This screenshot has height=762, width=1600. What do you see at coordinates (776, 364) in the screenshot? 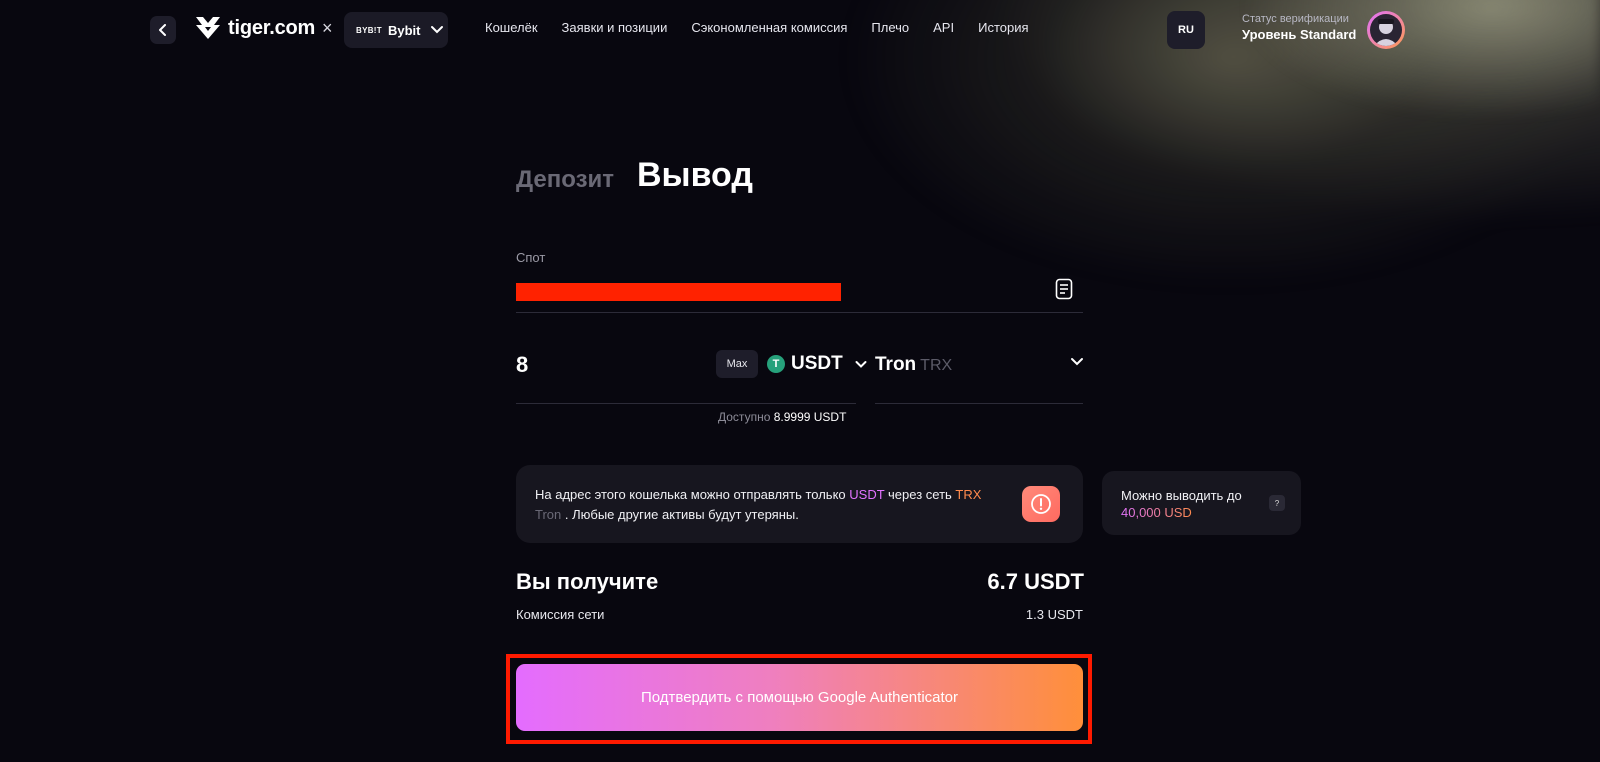
I see `tether-icon: T` at bounding box center [776, 364].